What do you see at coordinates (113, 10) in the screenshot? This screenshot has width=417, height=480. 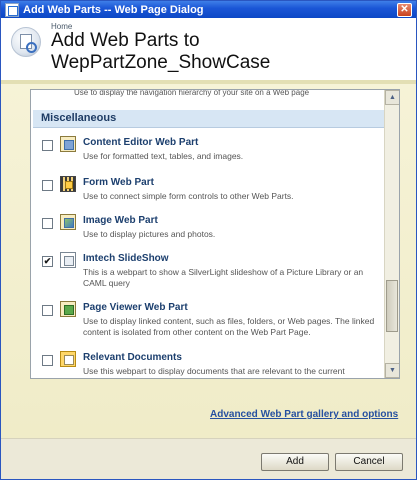 I see `window-title: Add Web Parts -- Web Page Dialog` at bounding box center [113, 10].